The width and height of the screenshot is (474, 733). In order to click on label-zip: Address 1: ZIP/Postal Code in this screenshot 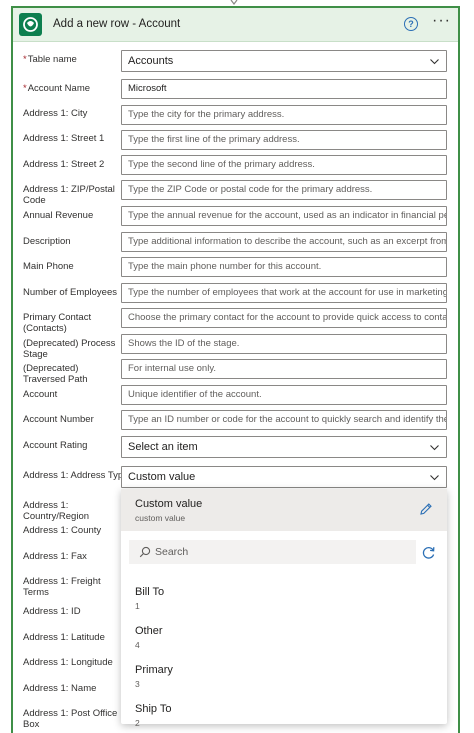, I will do `click(69, 195)`.